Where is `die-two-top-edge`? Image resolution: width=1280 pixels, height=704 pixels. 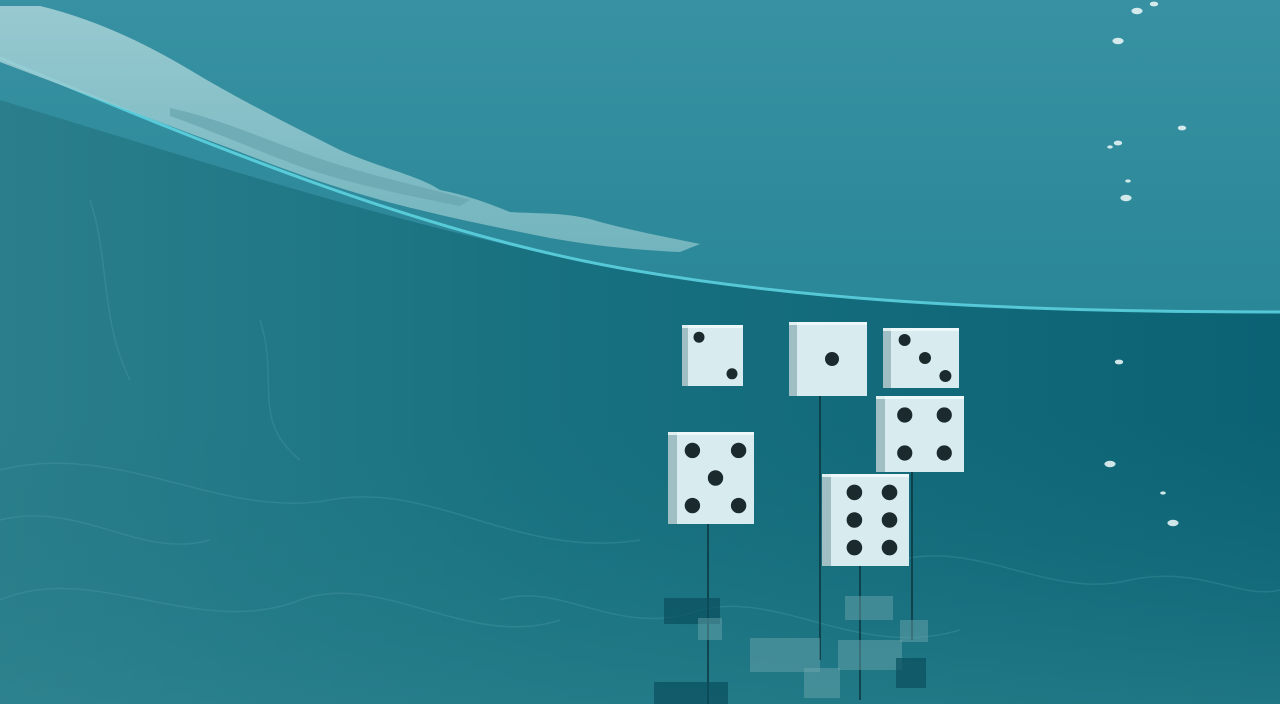
die-two-top-edge is located at coordinates (712, 326).